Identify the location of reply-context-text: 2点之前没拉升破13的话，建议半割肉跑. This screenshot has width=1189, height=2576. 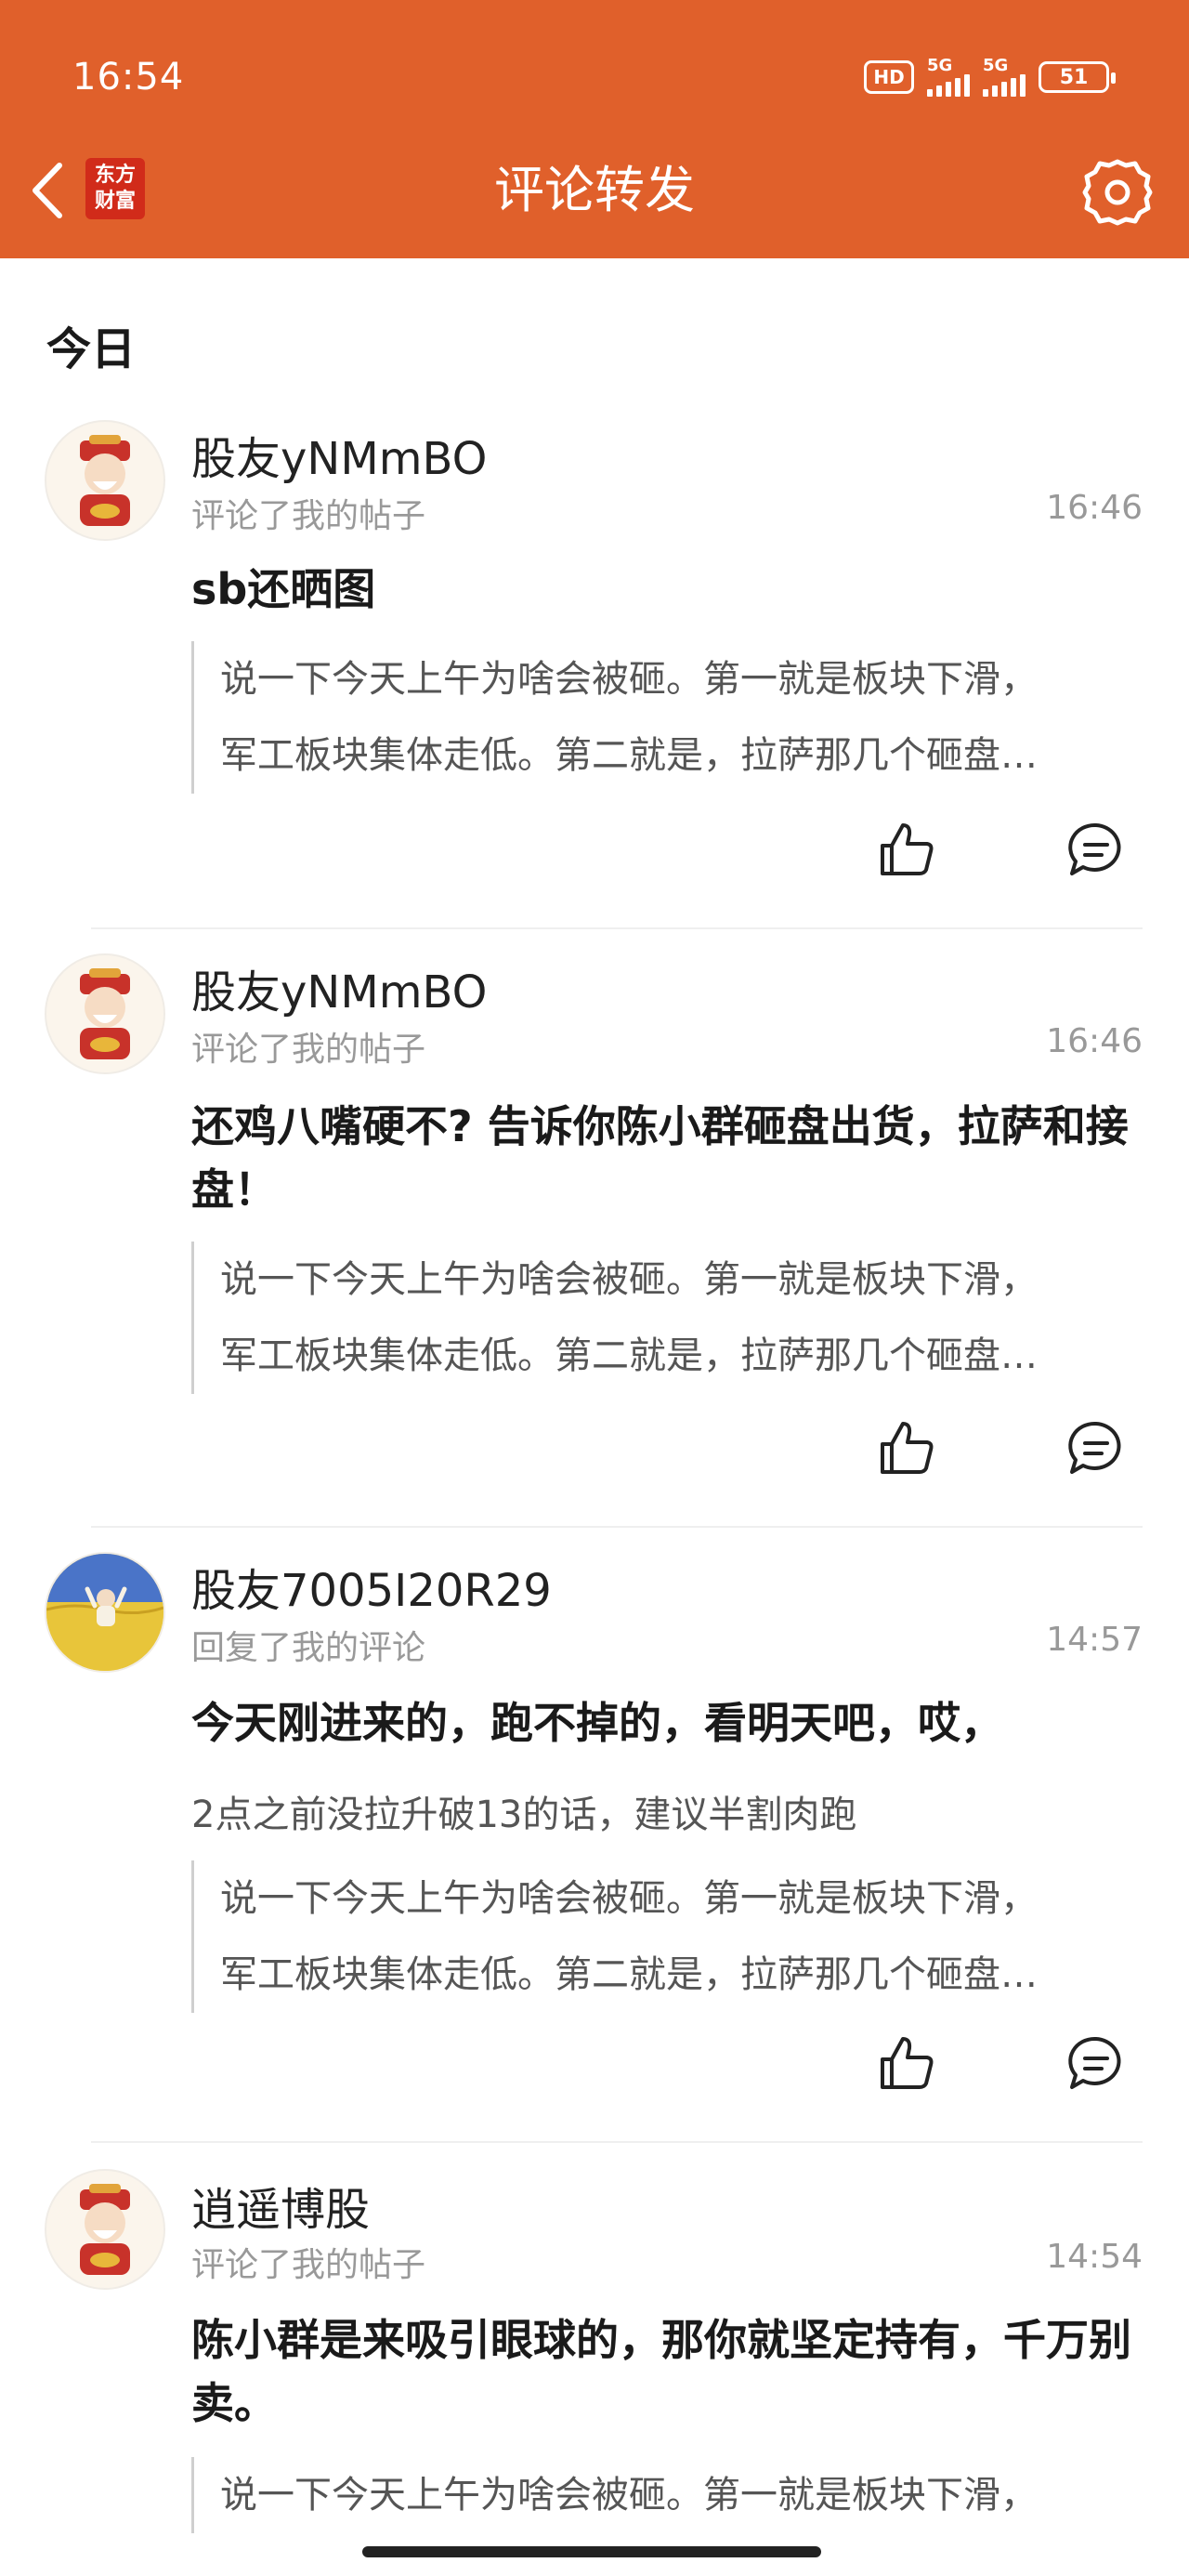
(524, 1815).